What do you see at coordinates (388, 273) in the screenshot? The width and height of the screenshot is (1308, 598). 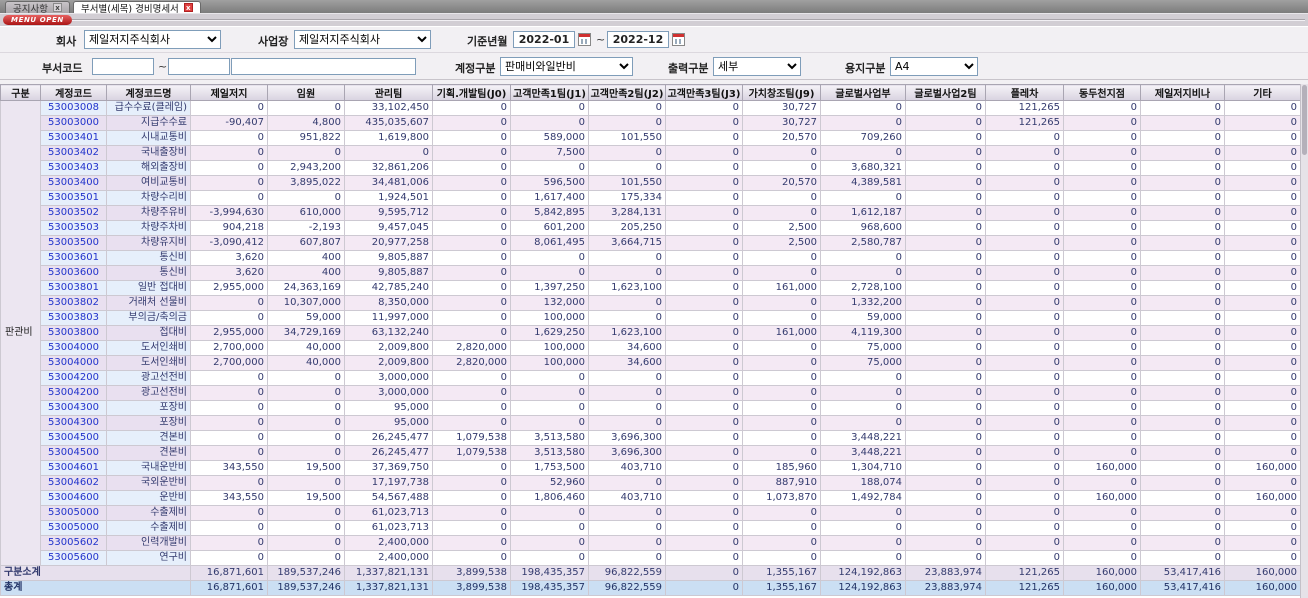 I see `amount-cell: 9,805,887` at bounding box center [388, 273].